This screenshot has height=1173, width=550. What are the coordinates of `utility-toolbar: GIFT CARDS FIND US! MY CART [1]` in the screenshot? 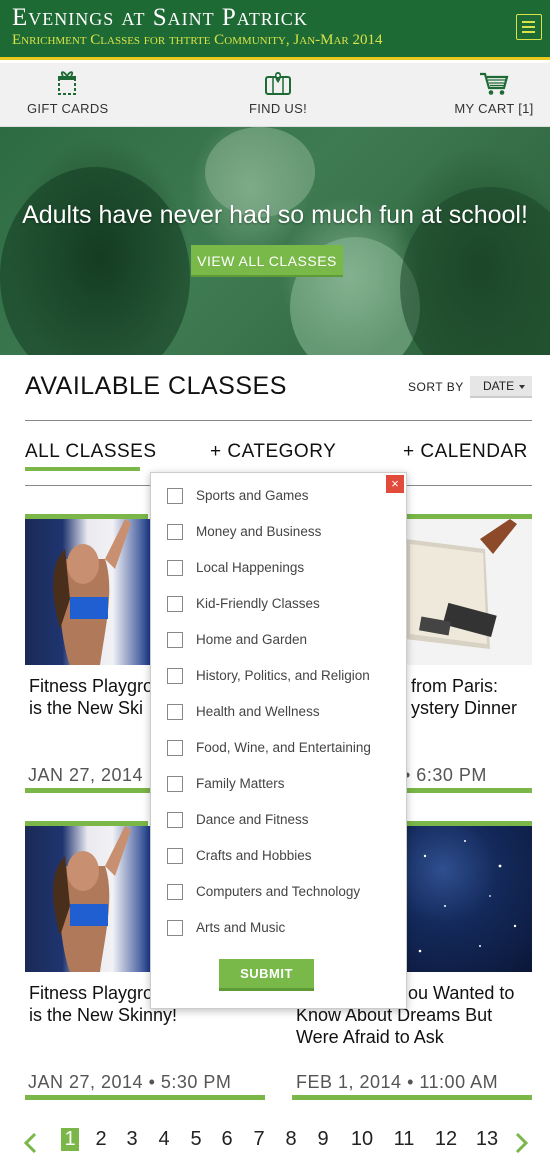 It's located at (275, 95).